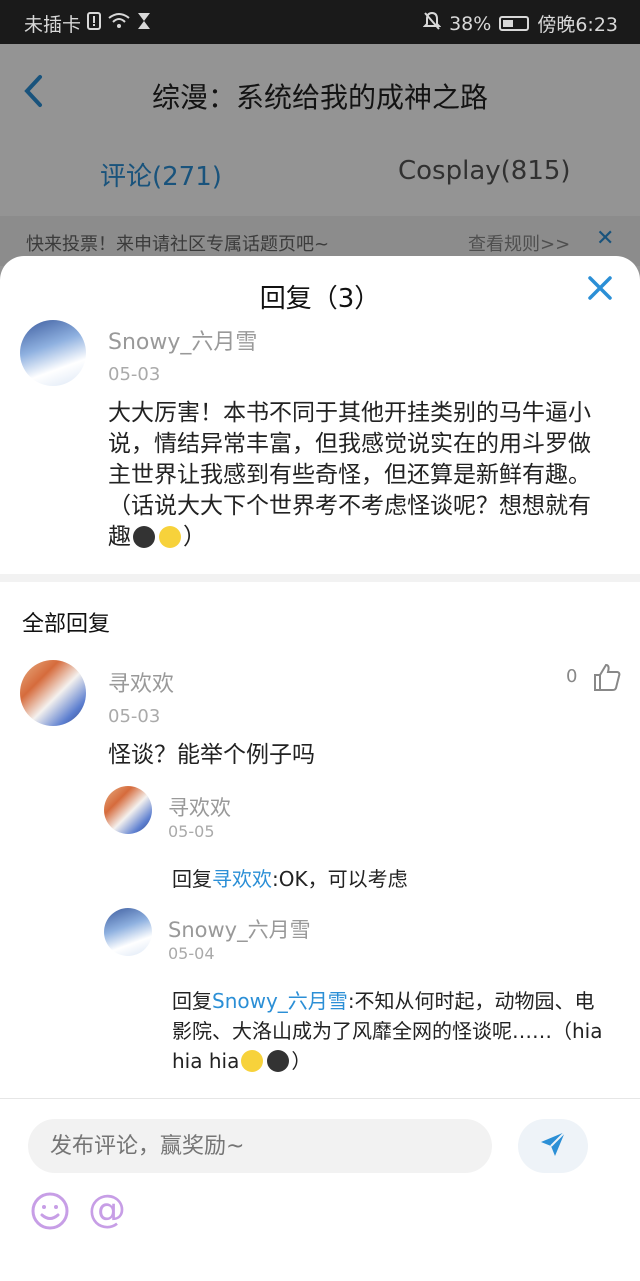  What do you see at coordinates (107, 1209) in the screenshot?
I see `mention-at-icon: @` at bounding box center [107, 1209].